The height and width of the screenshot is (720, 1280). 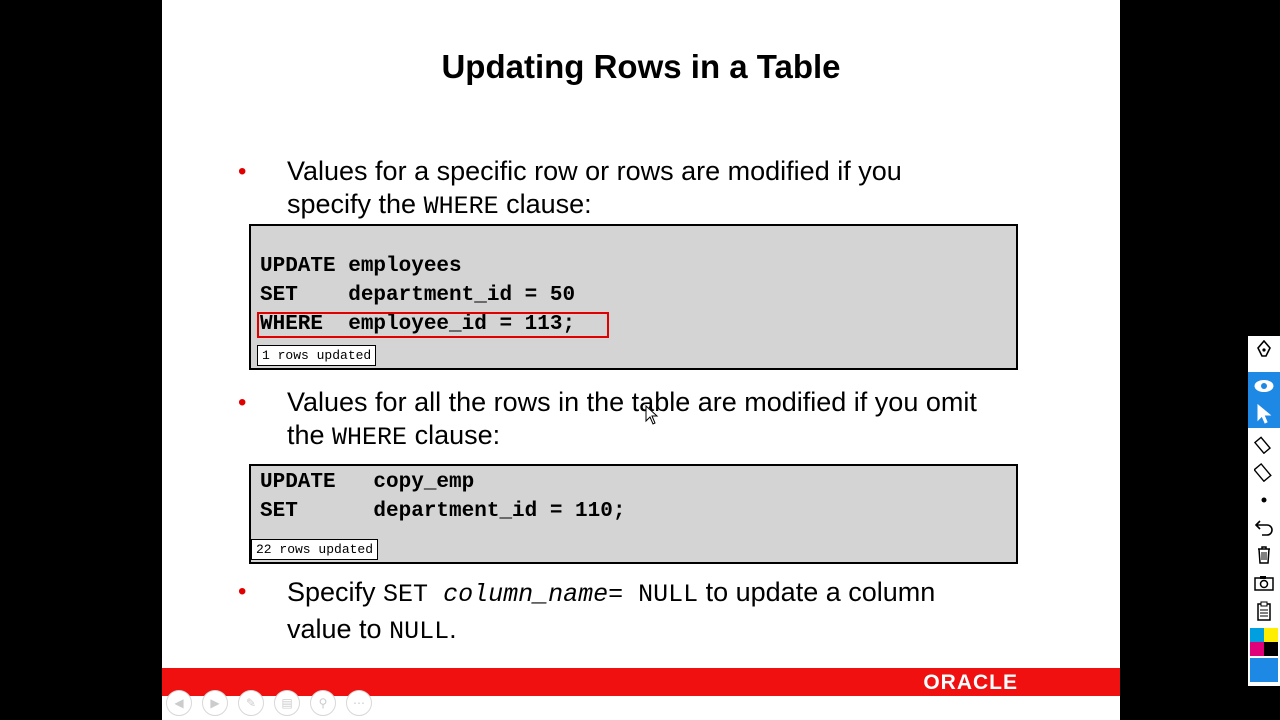 I want to click on result-message-2: 22 rows updated, so click(x=315, y=549).